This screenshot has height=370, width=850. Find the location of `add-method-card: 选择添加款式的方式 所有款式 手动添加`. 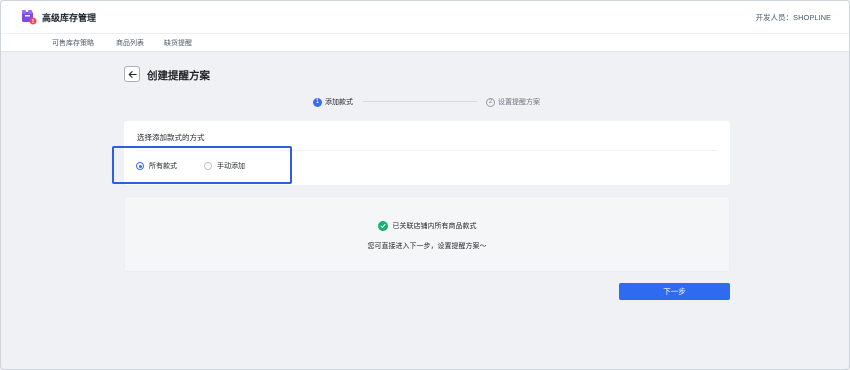

add-method-card: 选择添加款式的方式 所有款式 手动添加 is located at coordinates (427, 153).